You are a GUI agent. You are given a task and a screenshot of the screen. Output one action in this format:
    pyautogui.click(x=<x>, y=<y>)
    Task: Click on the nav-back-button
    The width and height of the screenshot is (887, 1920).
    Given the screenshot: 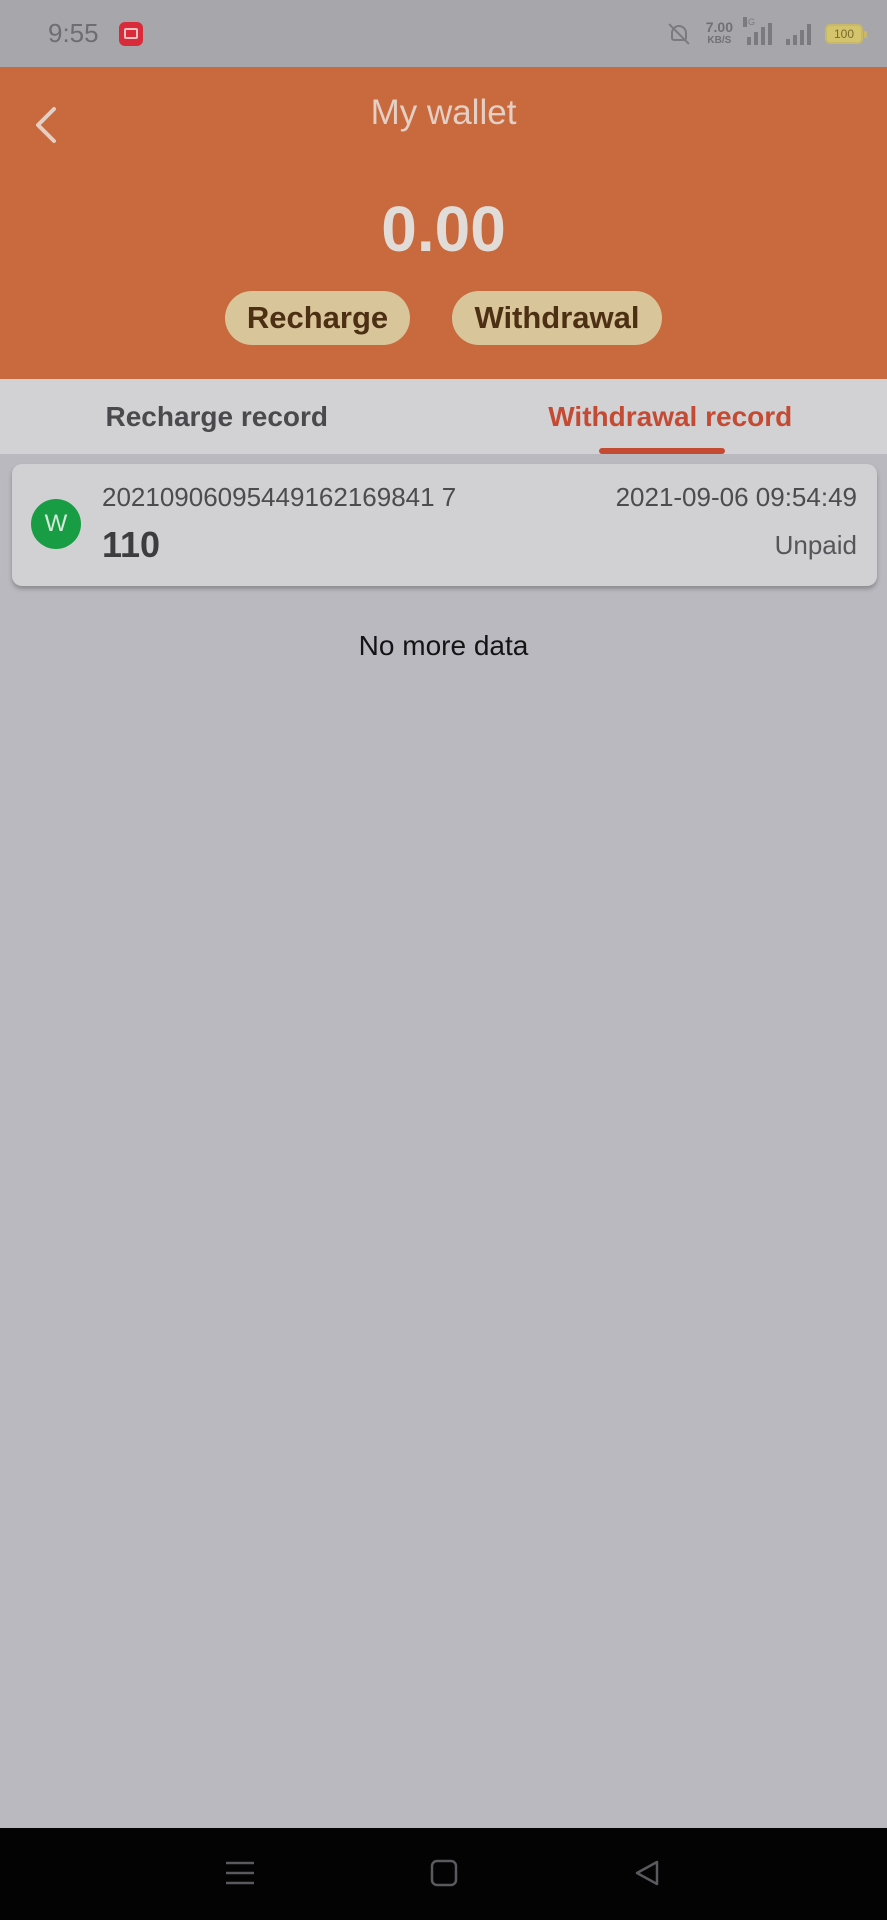 What is the action you would take?
    pyautogui.click(x=647, y=1873)
    